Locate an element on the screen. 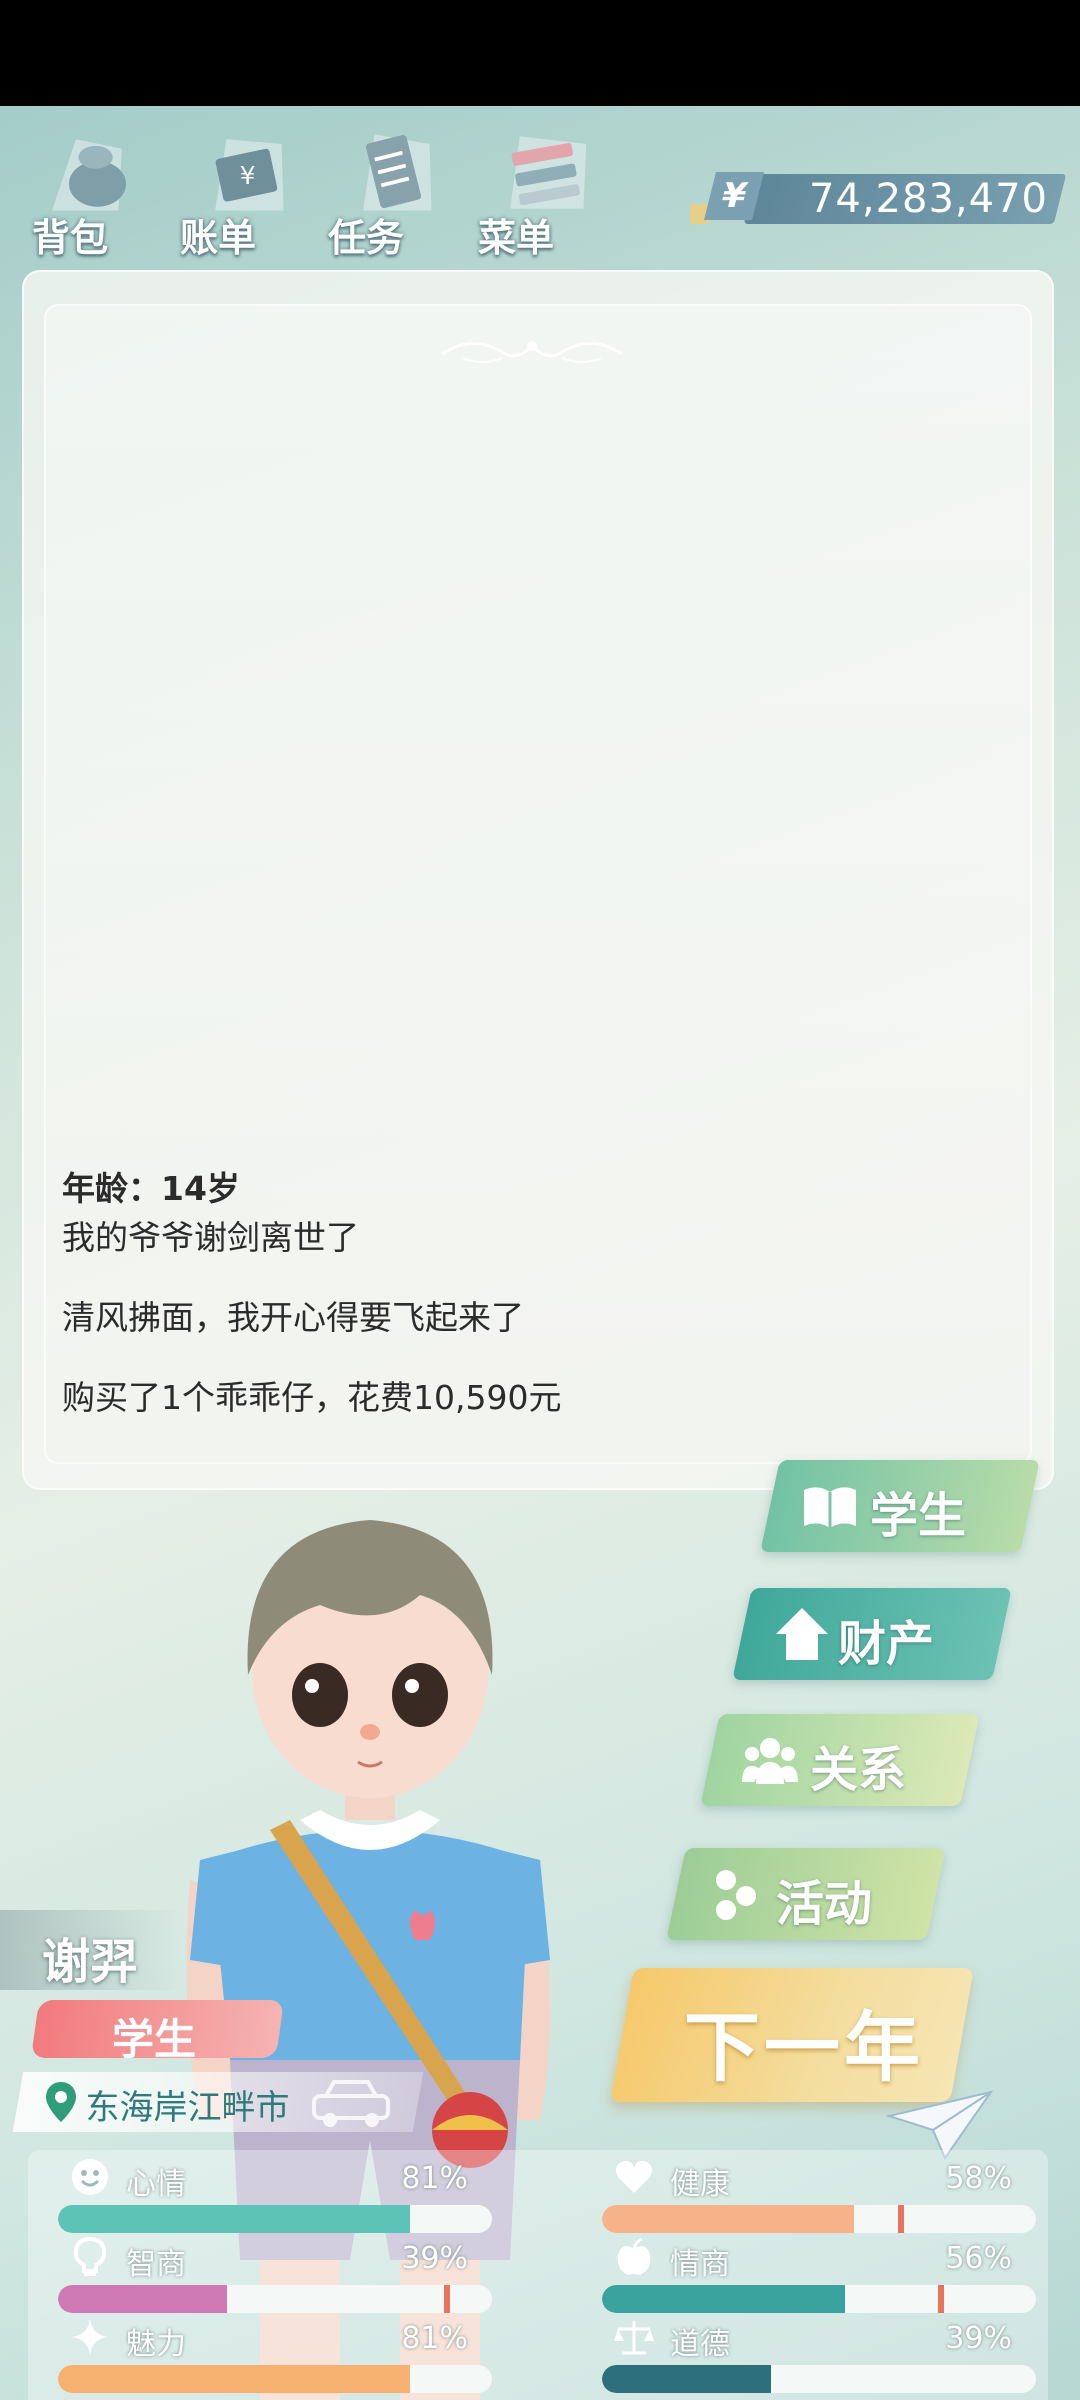 The height and width of the screenshot is (2400, 1080). role-badge: 学生 is located at coordinates (157, 2032).